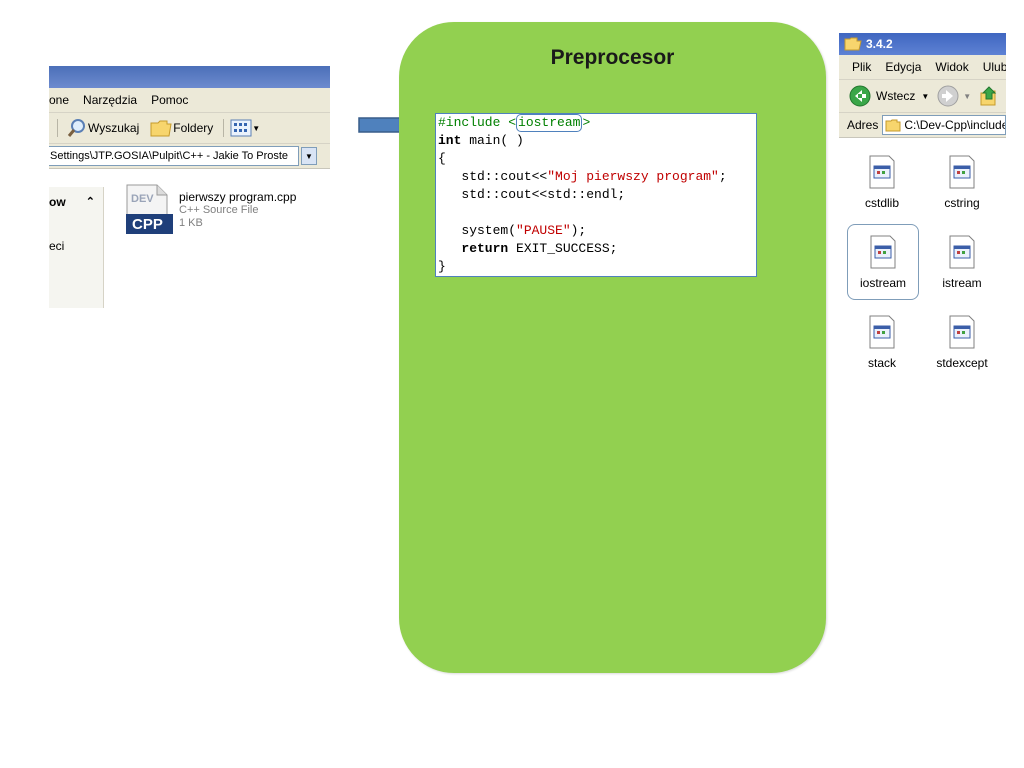  Describe the element at coordinates (989, 96) in the screenshot. I see `up-folder-icon` at that location.